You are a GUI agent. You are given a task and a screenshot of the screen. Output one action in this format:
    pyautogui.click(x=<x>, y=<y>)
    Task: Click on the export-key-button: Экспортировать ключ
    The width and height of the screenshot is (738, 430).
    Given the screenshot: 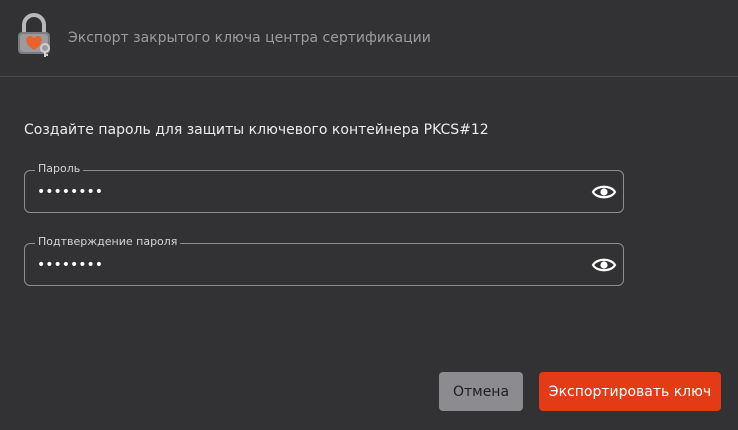 What is the action you would take?
    pyautogui.click(x=630, y=391)
    